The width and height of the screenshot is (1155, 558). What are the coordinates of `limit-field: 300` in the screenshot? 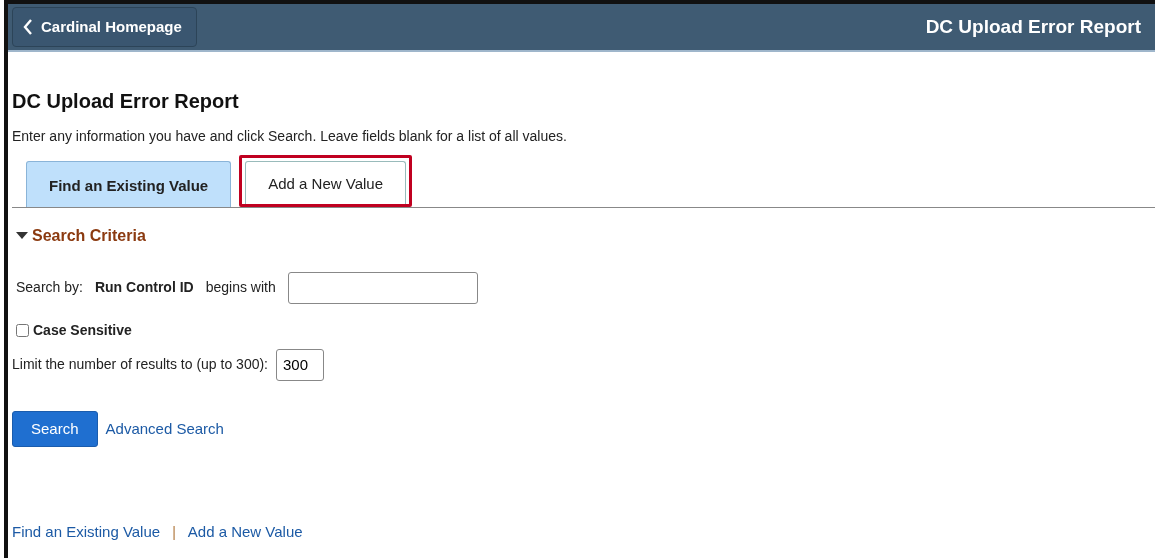 It's located at (300, 364).